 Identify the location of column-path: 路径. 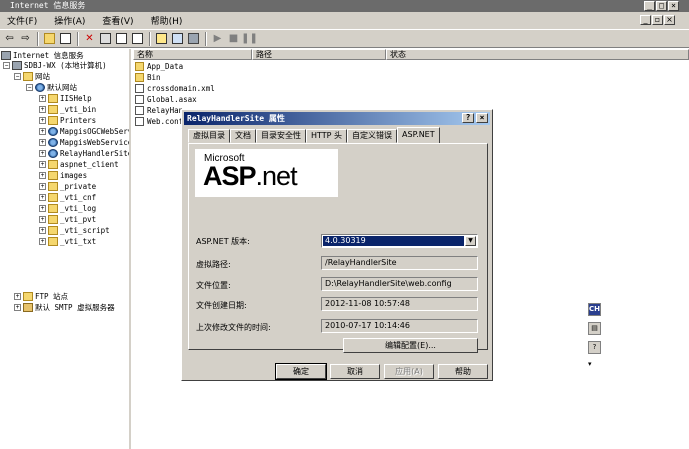
(319, 54).